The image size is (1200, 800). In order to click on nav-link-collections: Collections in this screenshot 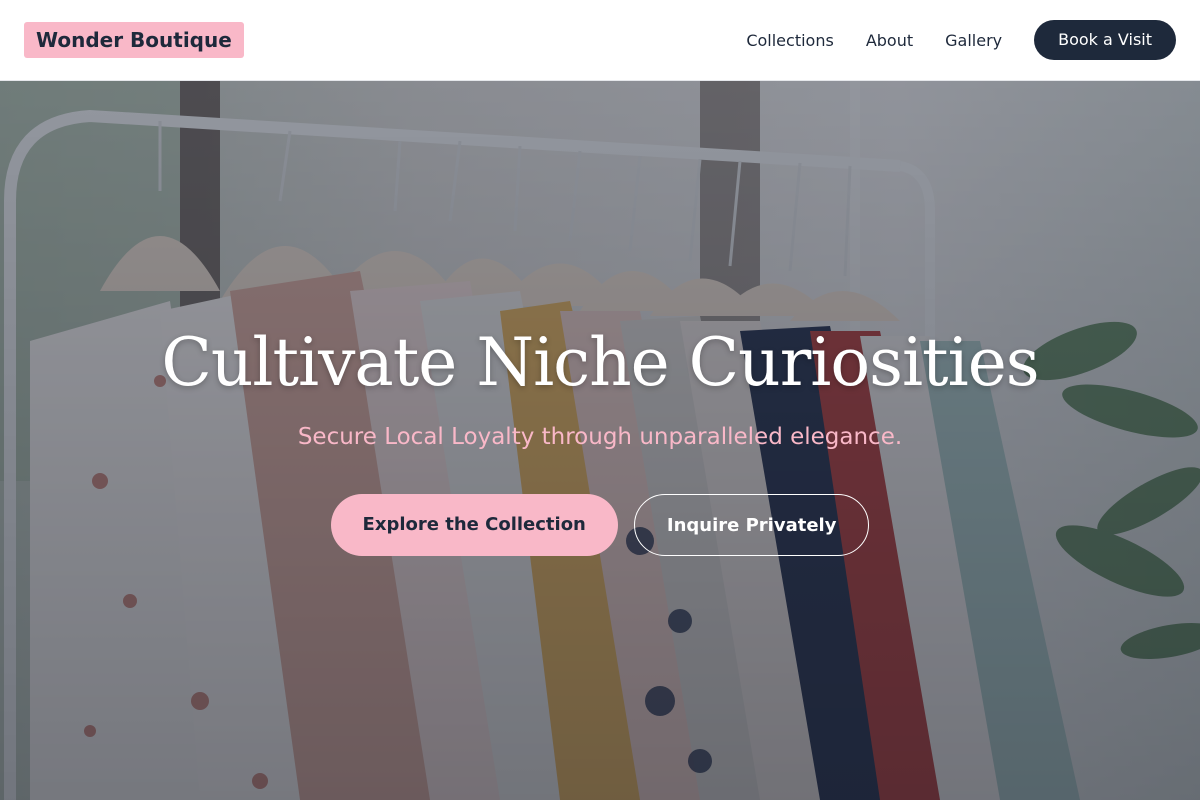, I will do `click(789, 40)`.